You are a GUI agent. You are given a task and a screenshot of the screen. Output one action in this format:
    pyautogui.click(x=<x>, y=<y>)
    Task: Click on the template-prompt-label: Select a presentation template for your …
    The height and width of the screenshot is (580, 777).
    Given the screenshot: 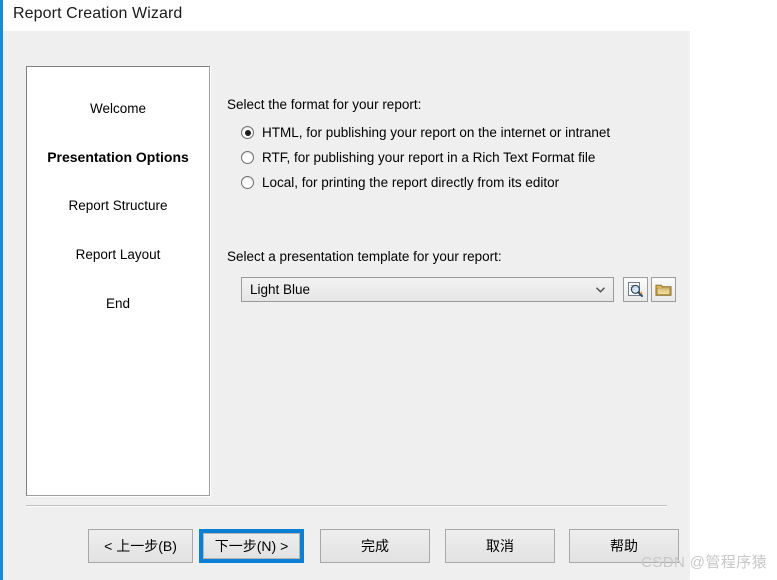 What is the action you would take?
    pyautogui.click(x=364, y=256)
    